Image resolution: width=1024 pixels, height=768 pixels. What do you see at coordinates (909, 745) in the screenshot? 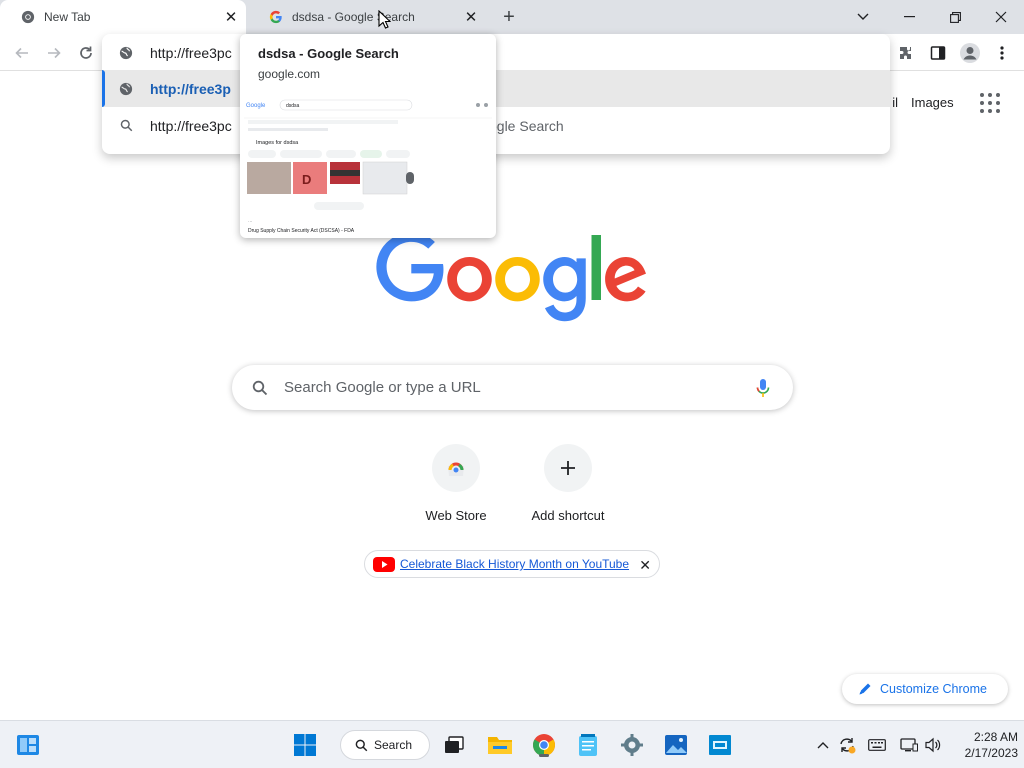
I see `network-icon` at bounding box center [909, 745].